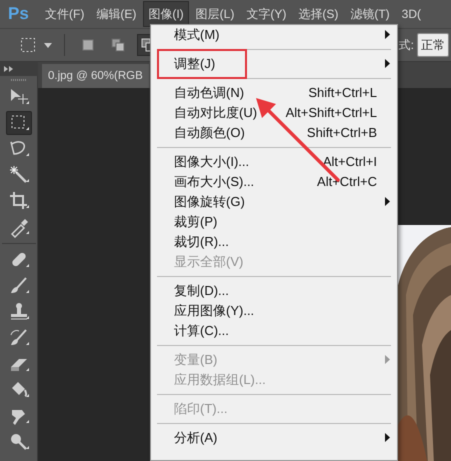  What do you see at coordinates (411, 14) in the screenshot?
I see `menu-item: 3D(` at bounding box center [411, 14].